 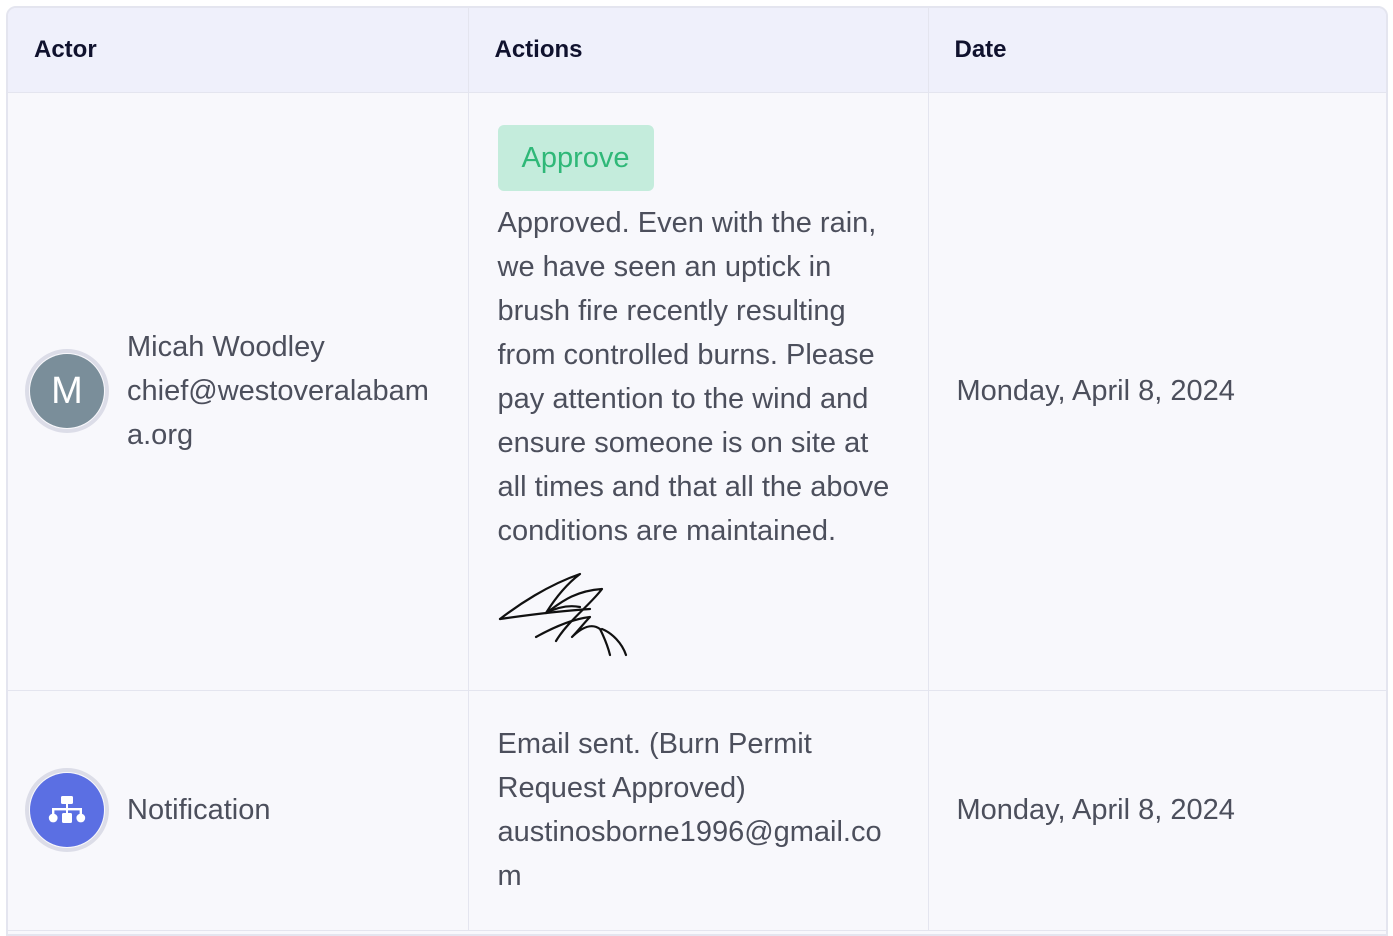 What do you see at coordinates (562, 614) in the screenshot?
I see `signature-image` at bounding box center [562, 614].